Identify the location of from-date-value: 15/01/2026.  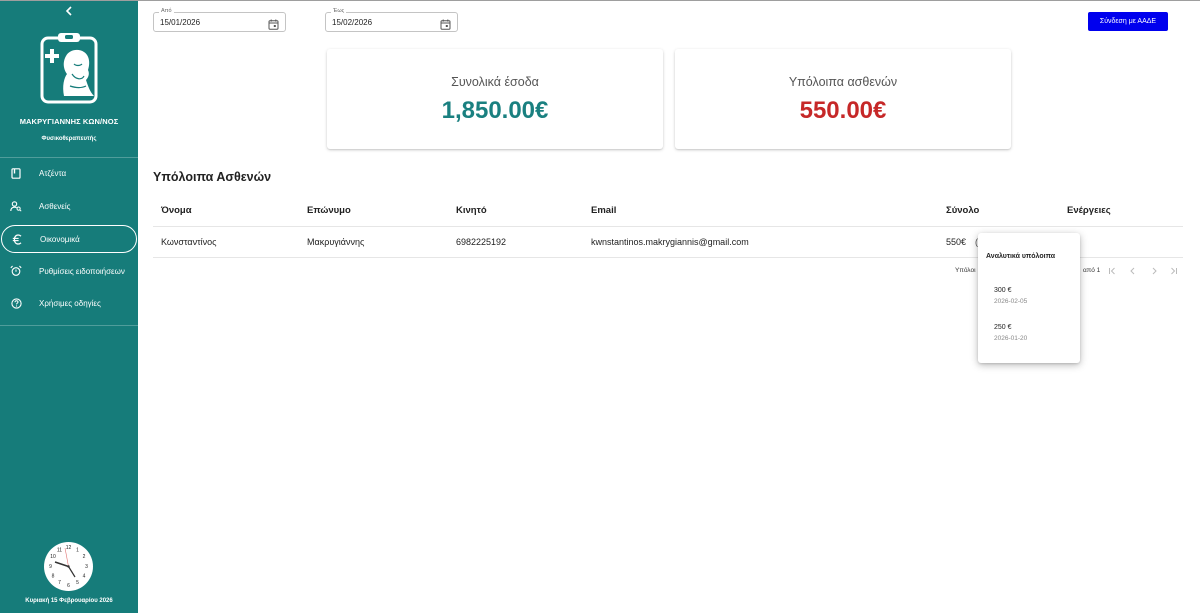
(180, 22).